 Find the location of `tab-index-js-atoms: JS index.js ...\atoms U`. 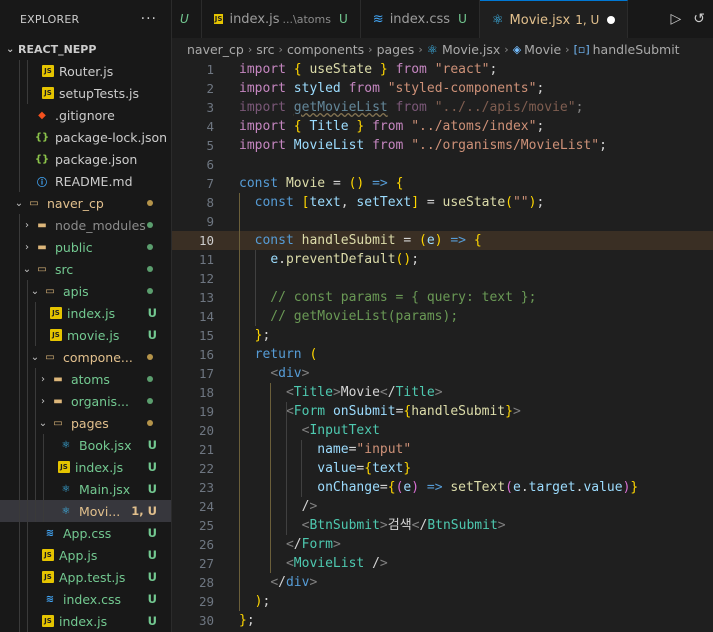

tab-index-js-atoms: JS index.js ...\atoms U is located at coordinates (281, 19).